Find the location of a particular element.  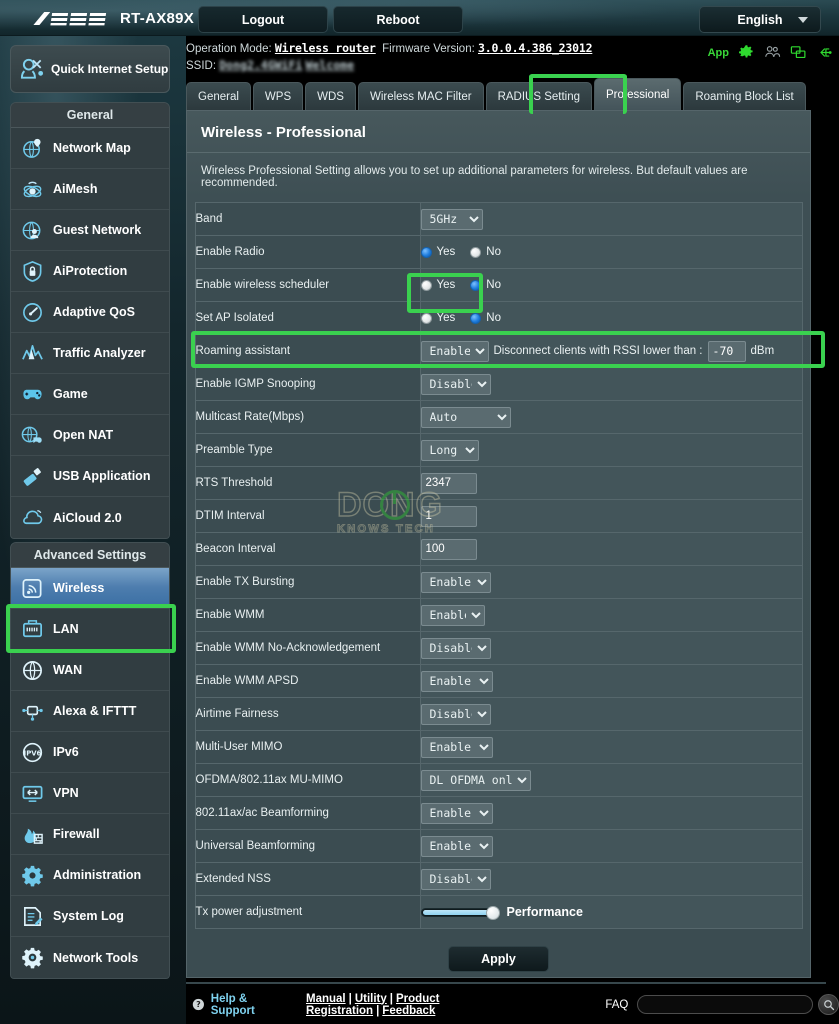

ssid-value-secondary: Welcome is located at coordinates (330, 65).